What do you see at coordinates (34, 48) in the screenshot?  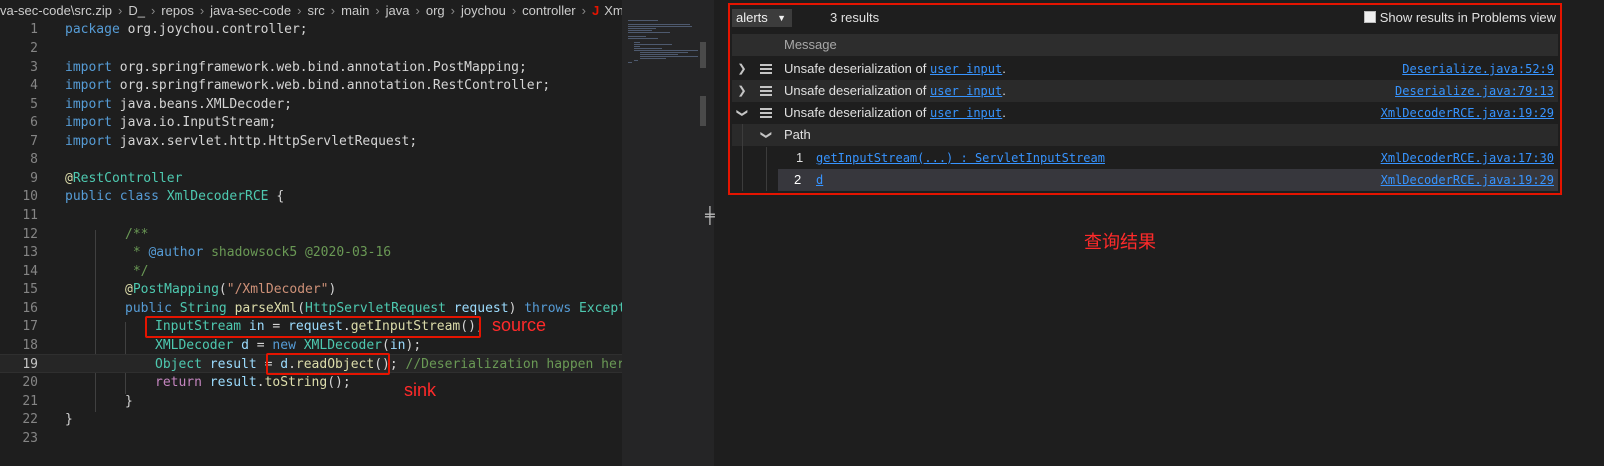 I see `line-number: 2` at bounding box center [34, 48].